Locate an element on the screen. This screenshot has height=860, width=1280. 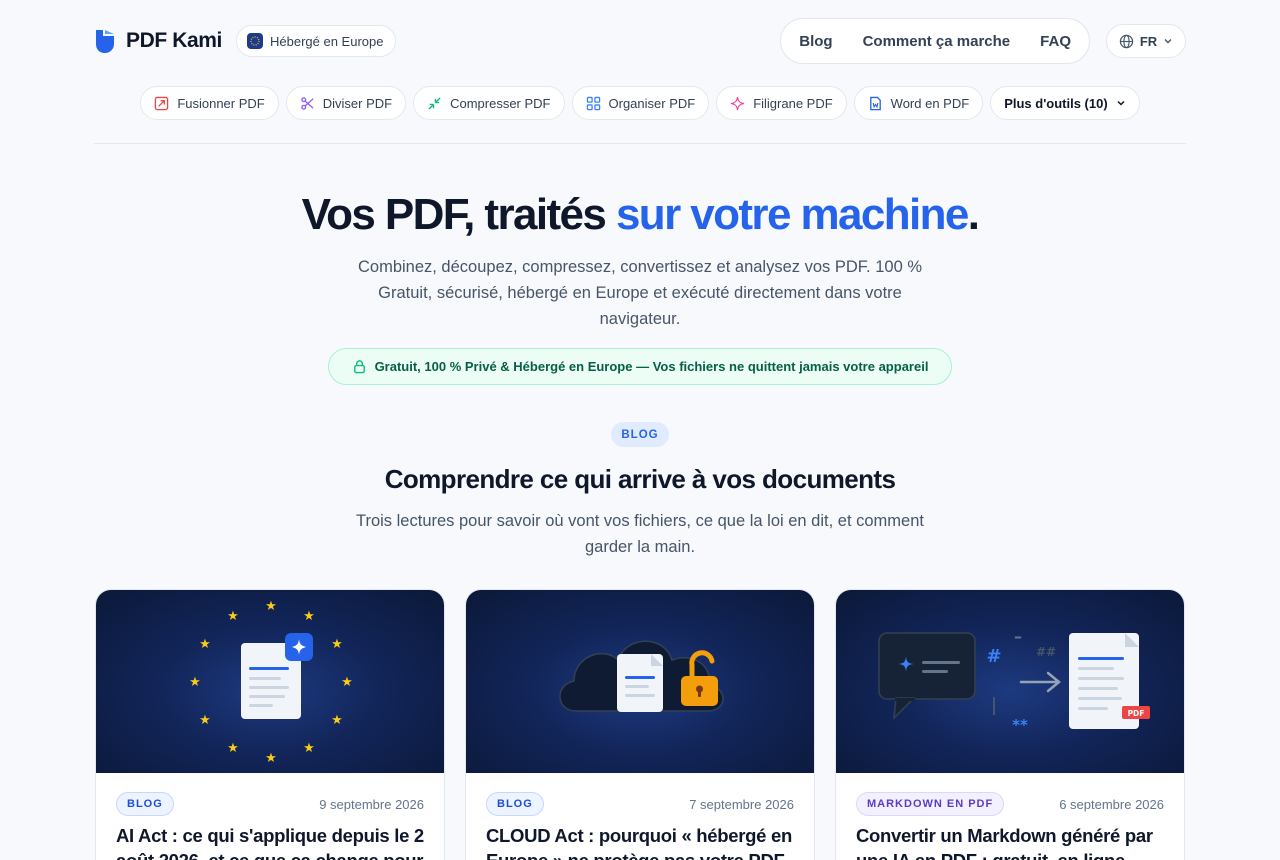
merge-icon is located at coordinates (162, 103).